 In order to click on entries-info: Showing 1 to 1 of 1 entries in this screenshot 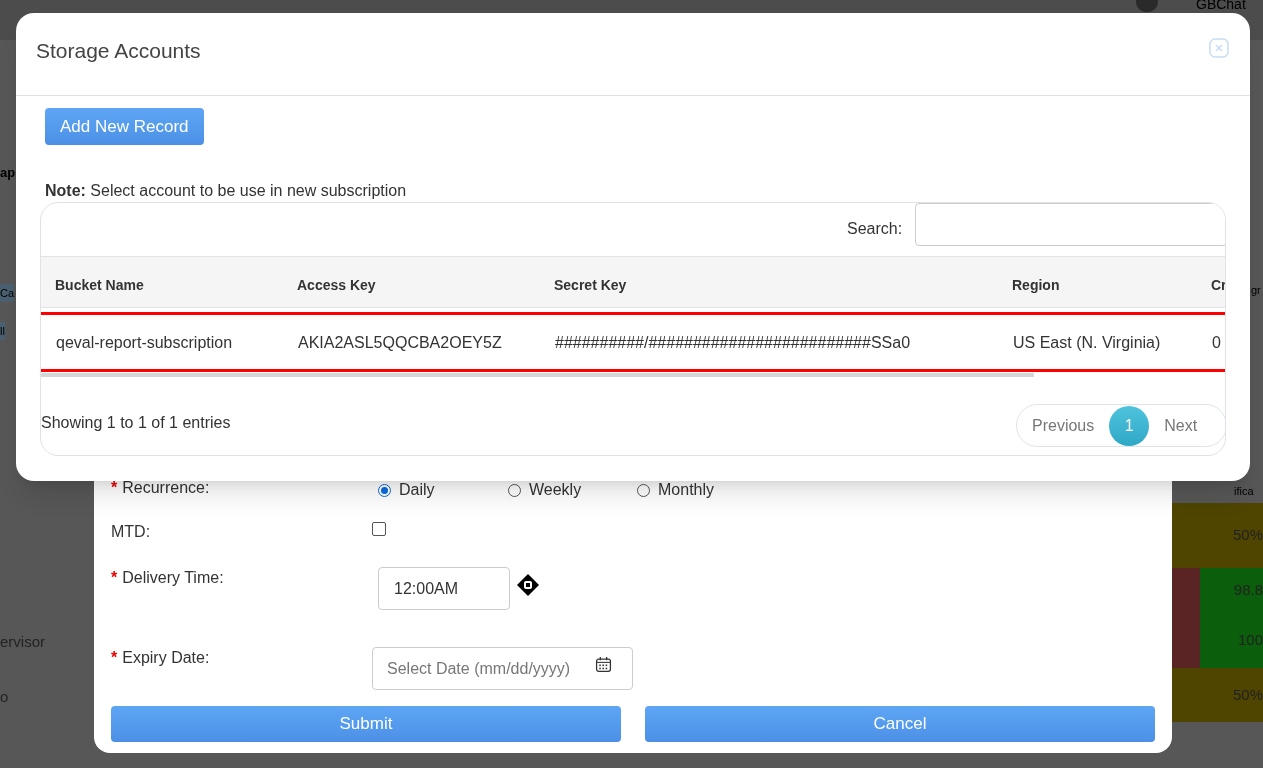, I will do `click(136, 423)`.